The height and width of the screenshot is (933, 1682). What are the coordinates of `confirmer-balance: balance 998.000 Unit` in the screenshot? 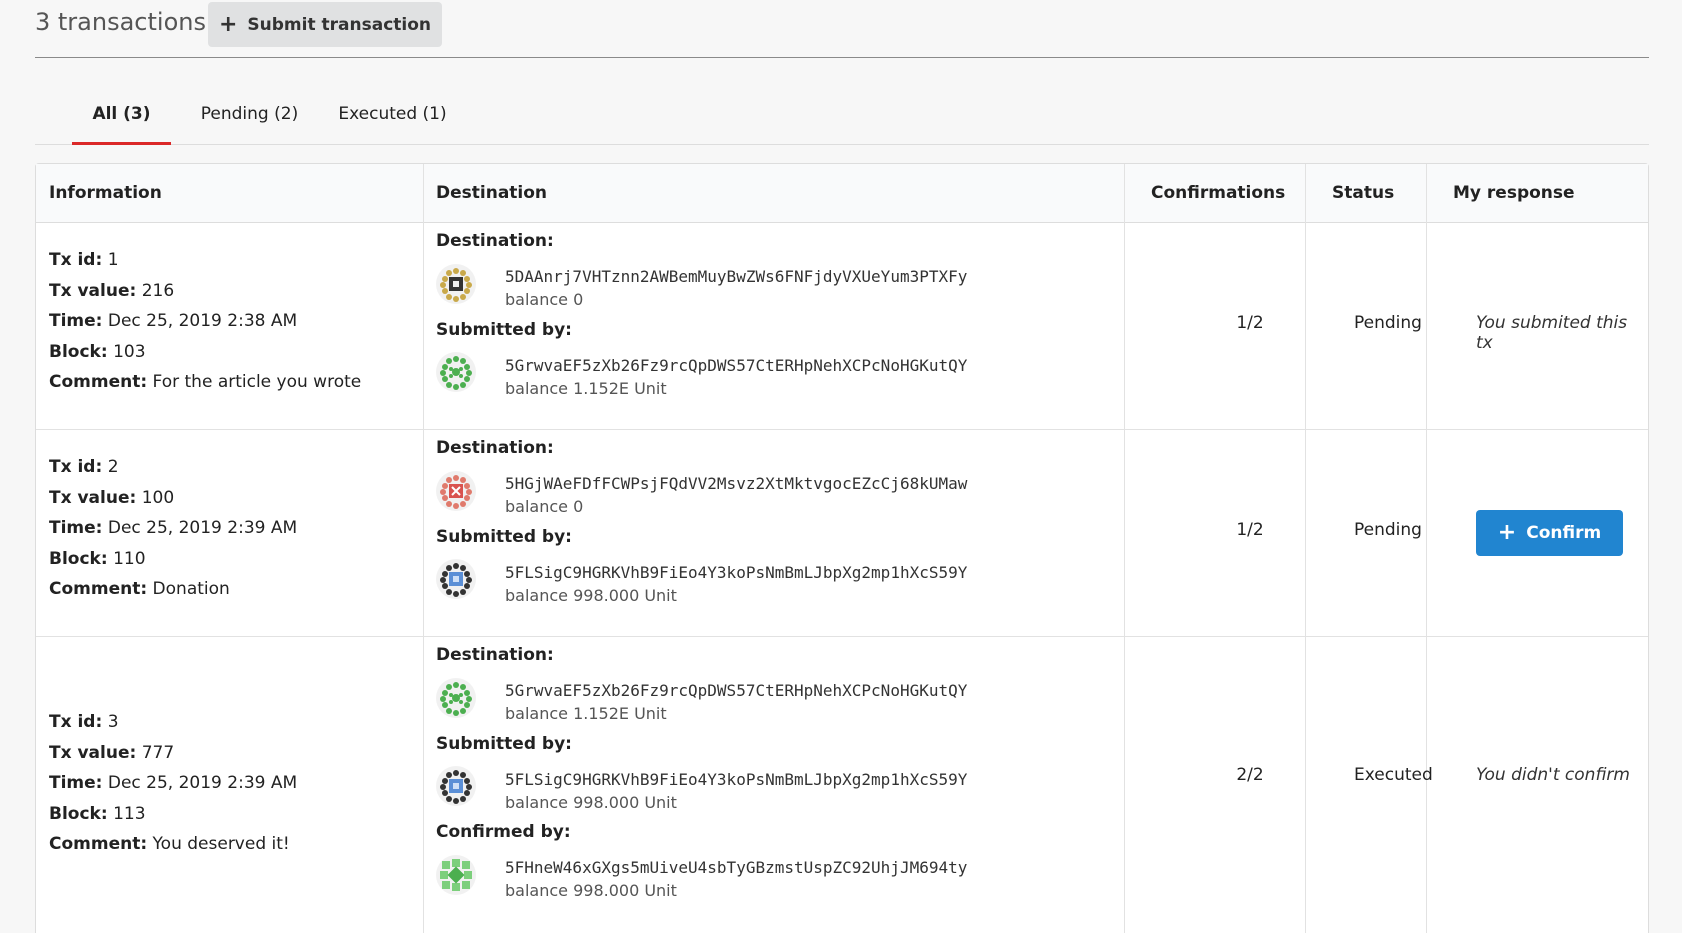 It's located at (591, 890).